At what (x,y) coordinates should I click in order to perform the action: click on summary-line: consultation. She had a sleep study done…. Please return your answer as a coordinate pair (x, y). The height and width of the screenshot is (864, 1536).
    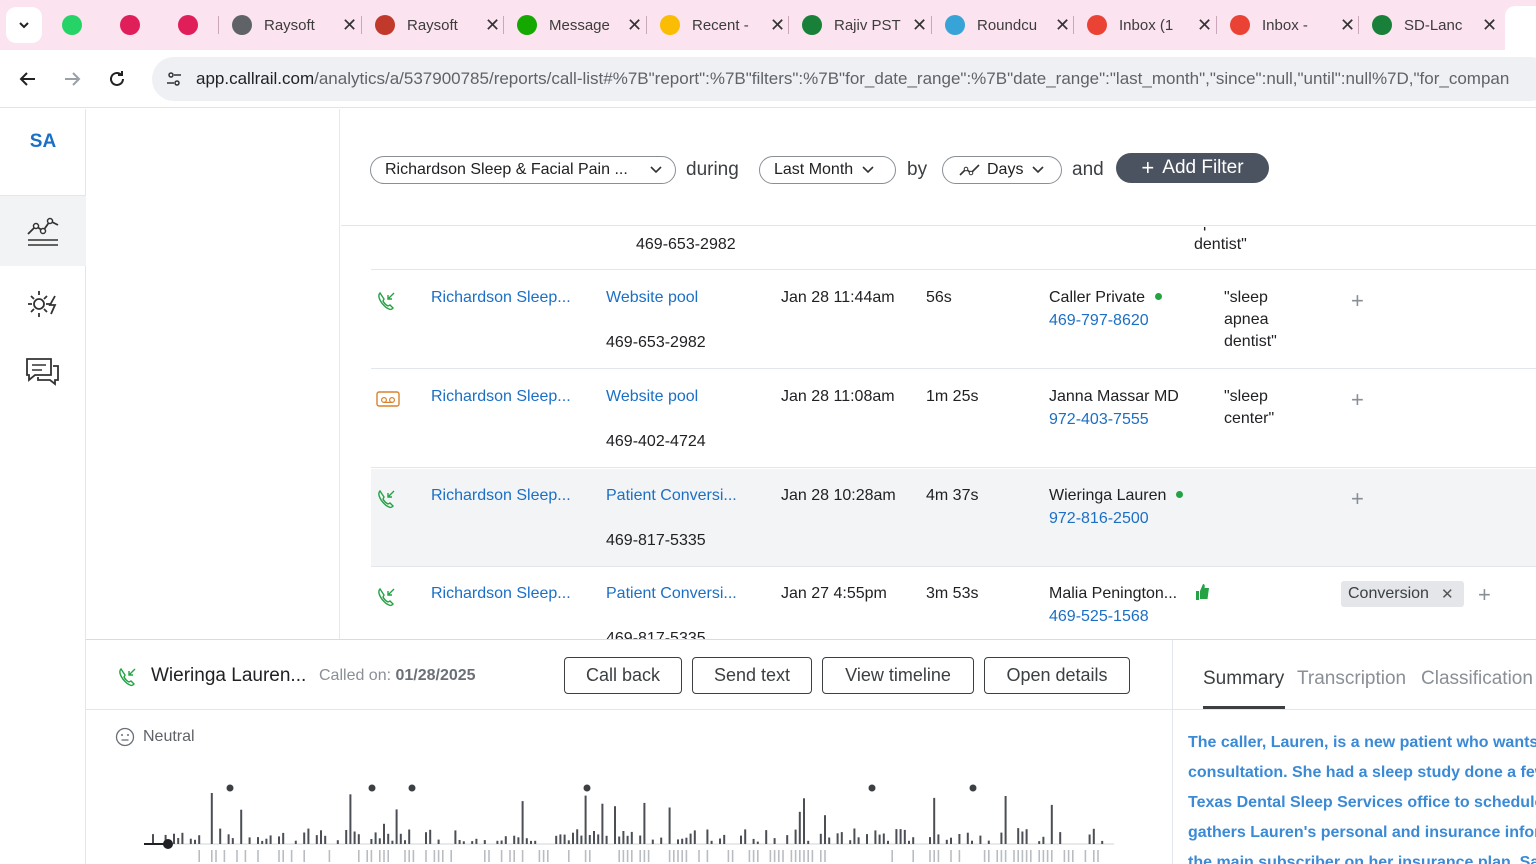
    Looking at the image, I should click on (1362, 772).